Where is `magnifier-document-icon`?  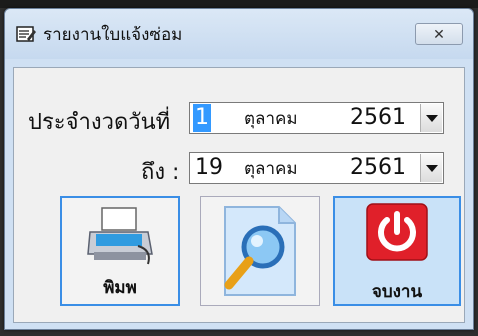 magnifier-document-icon is located at coordinates (260, 251).